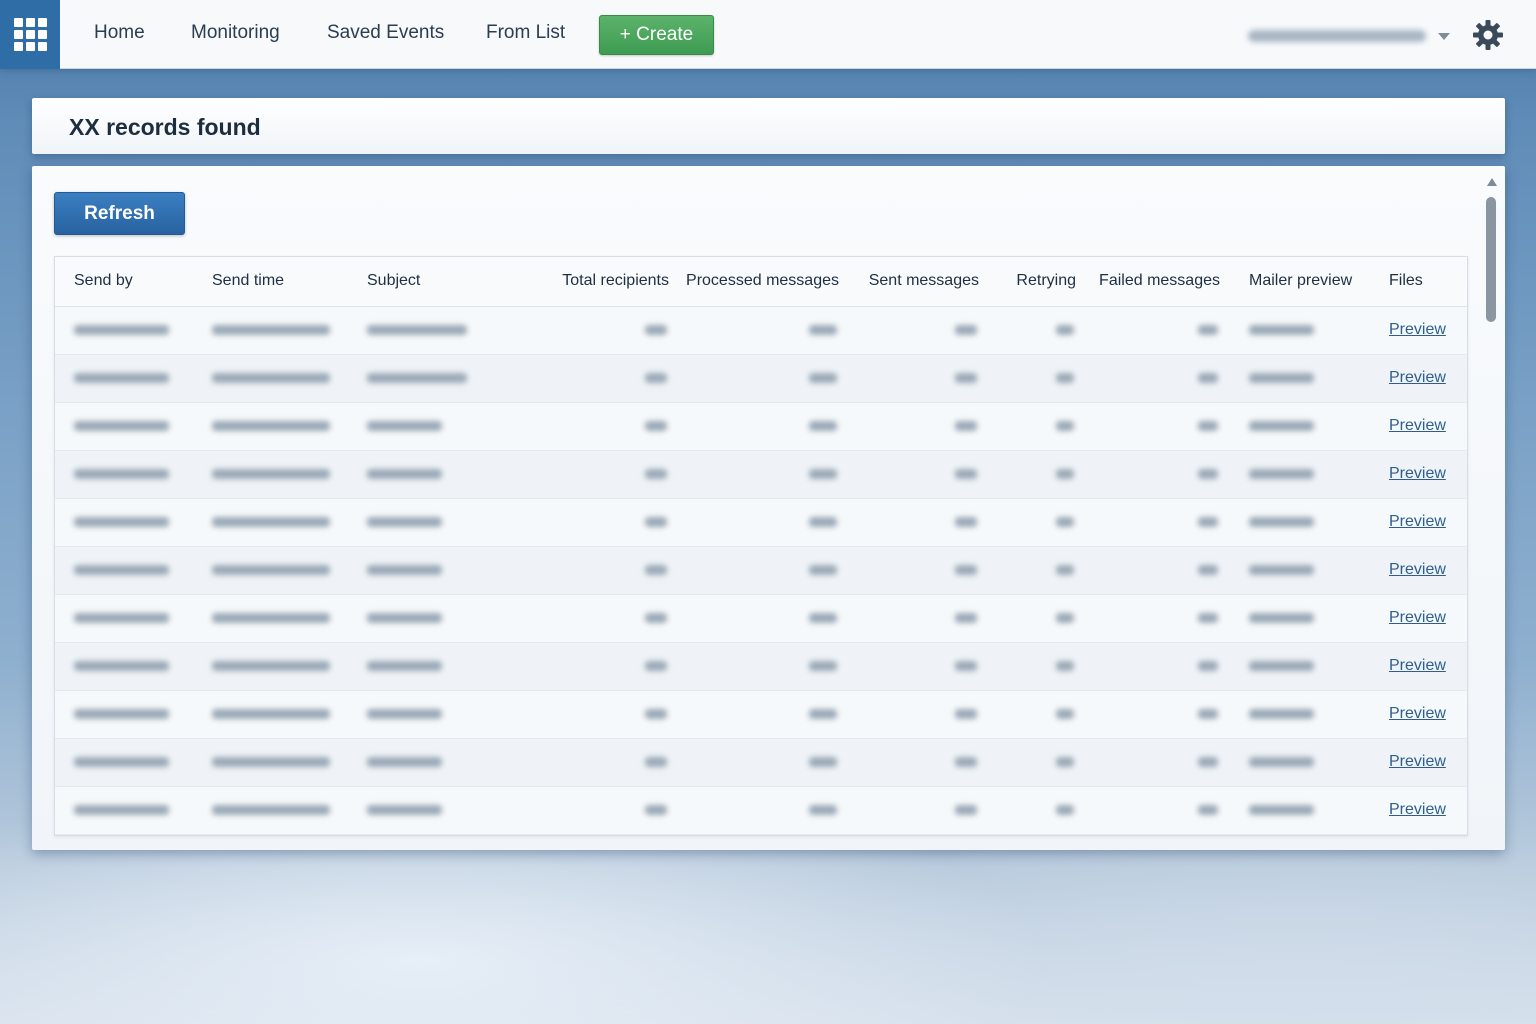  Describe the element at coordinates (1488, 35) in the screenshot. I see `gear-icon` at that location.